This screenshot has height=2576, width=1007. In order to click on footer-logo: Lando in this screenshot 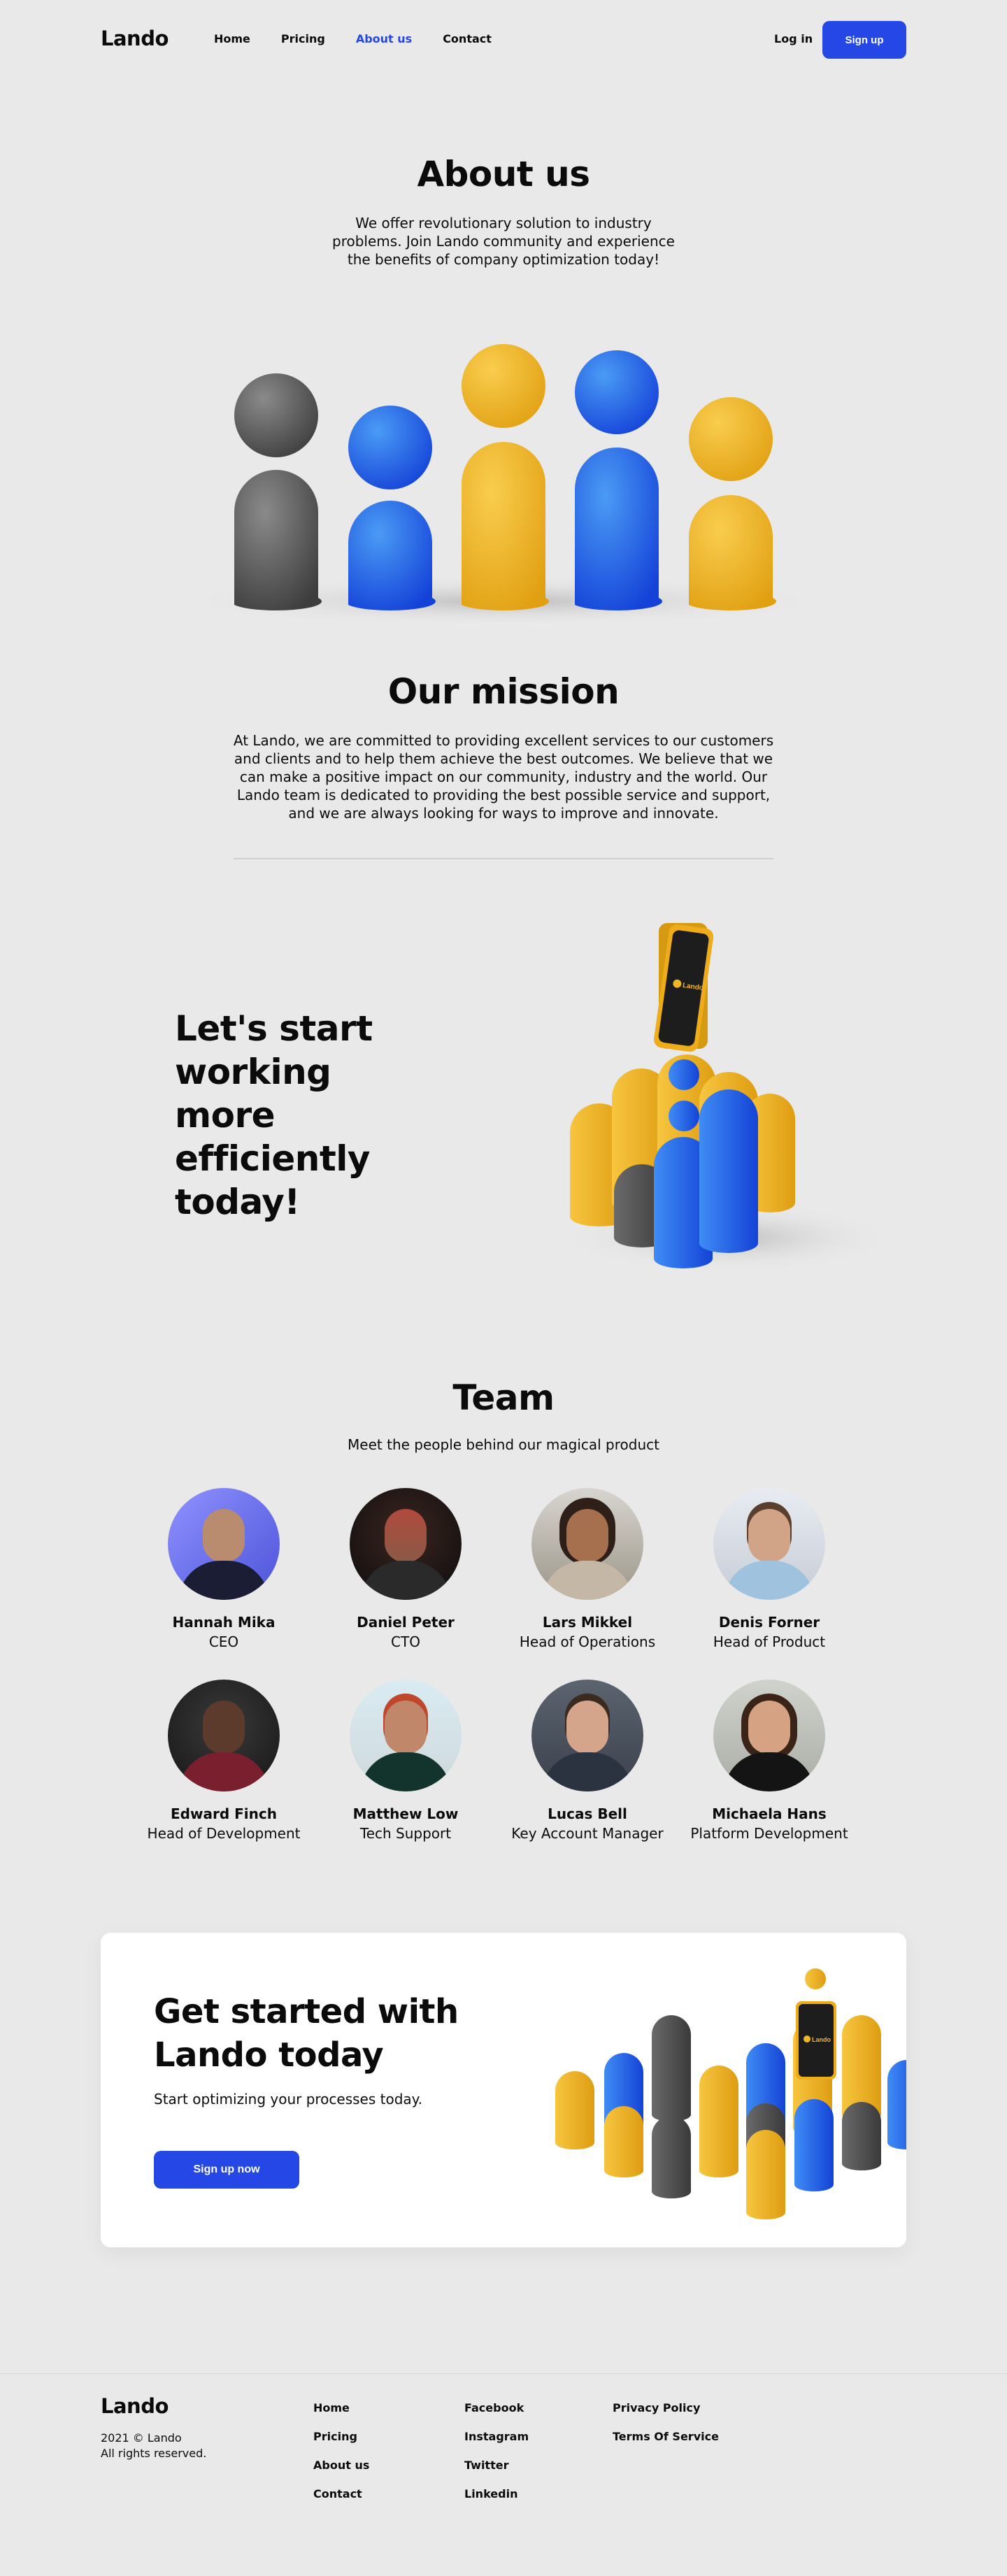, I will do `click(135, 2406)`.